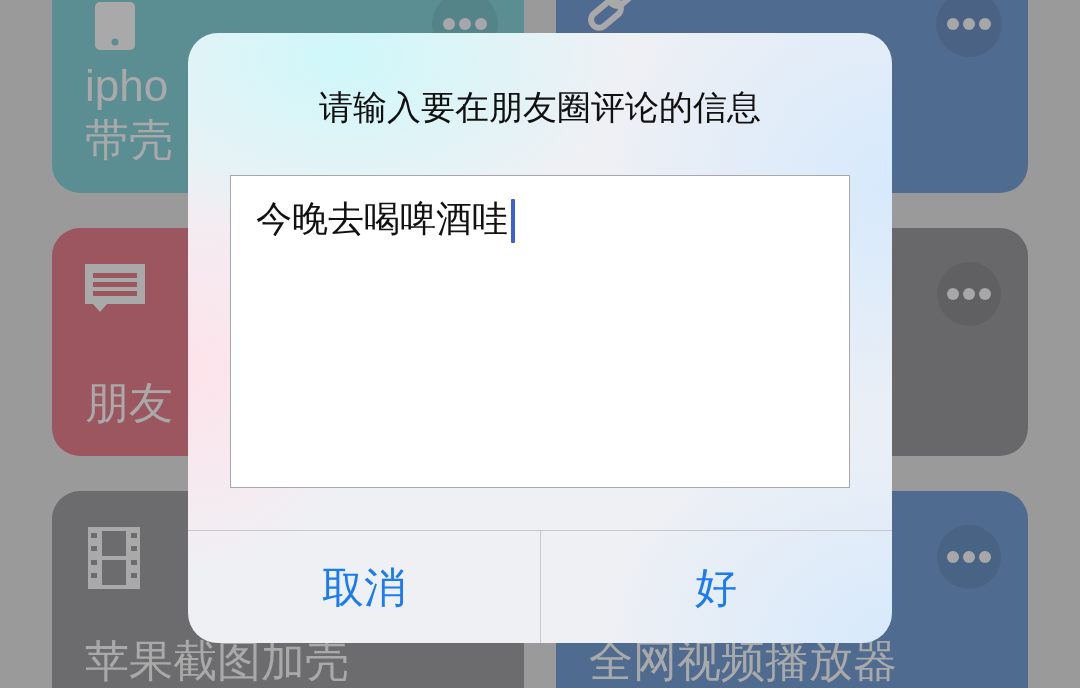  I want to click on film-strip-icon, so click(114, 558).